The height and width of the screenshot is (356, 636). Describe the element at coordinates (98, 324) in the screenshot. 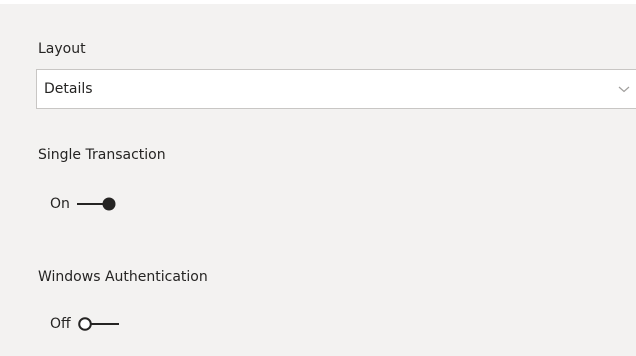

I see `toggle-off-icon` at that location.